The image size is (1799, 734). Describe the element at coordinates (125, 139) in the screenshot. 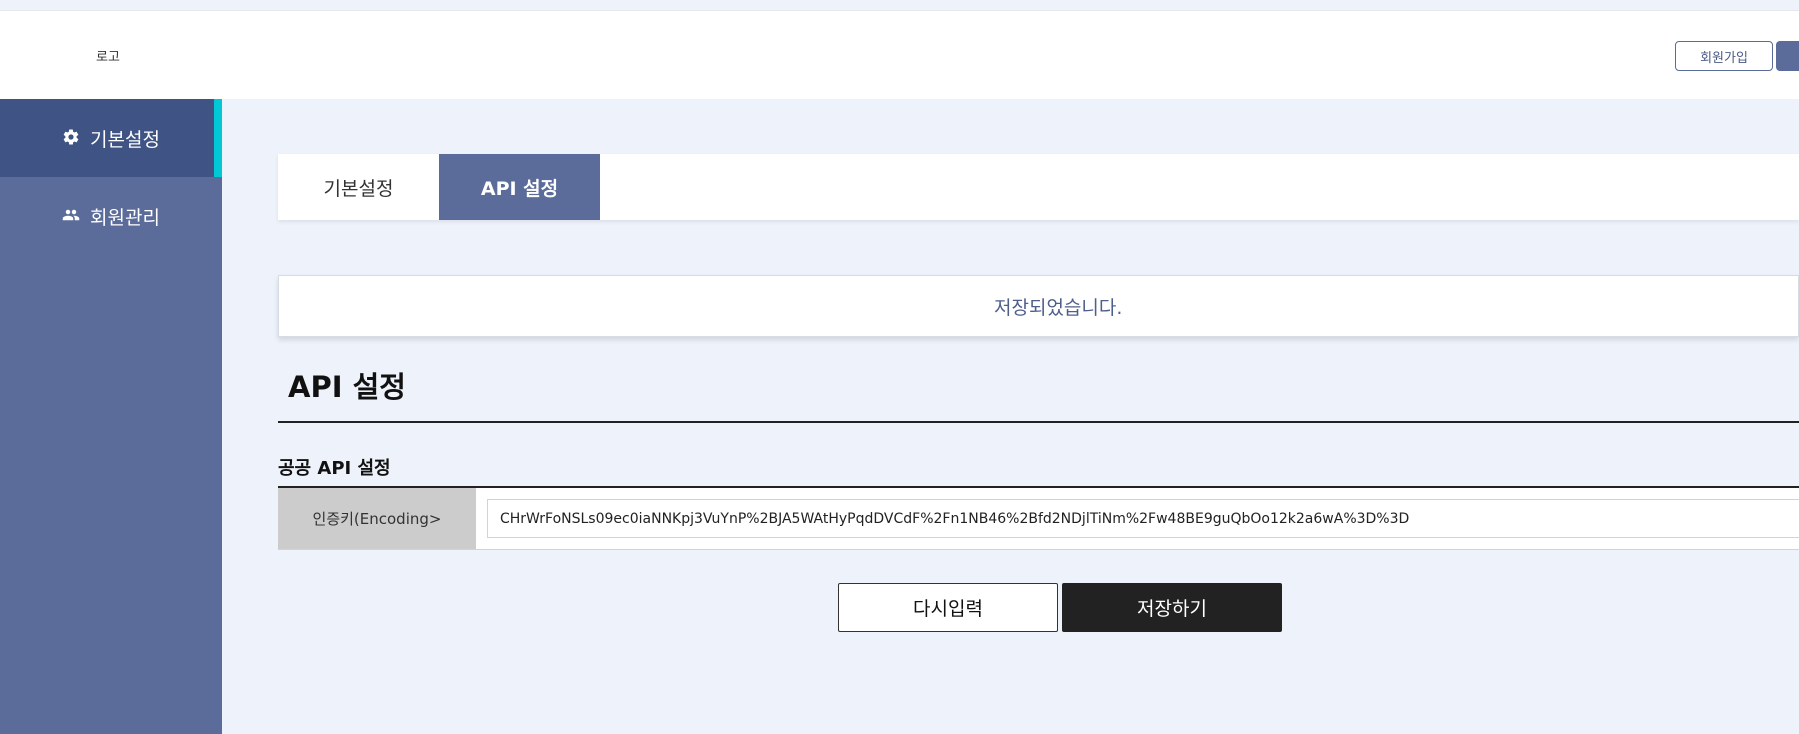

I see `sidebar-item-label: 기본설정` at that location.